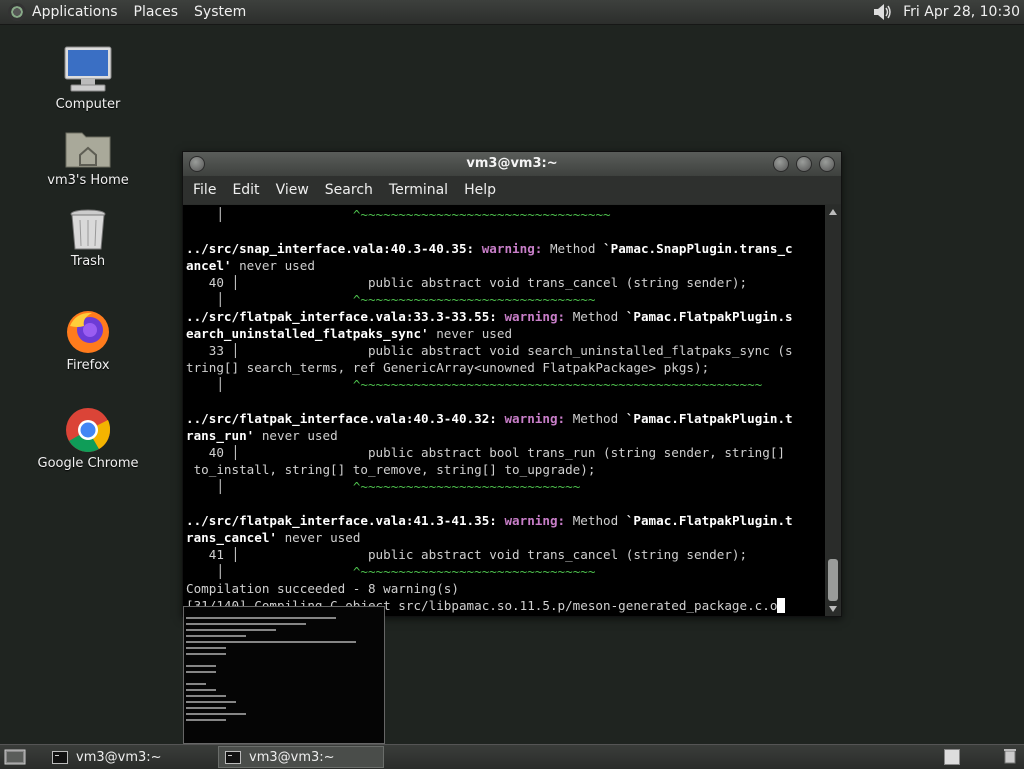  What do you see at coordinates (273, 537) in the screenshot?
I see `terminal-line: rans_cancel' never used` at bounding box center [273, 537].